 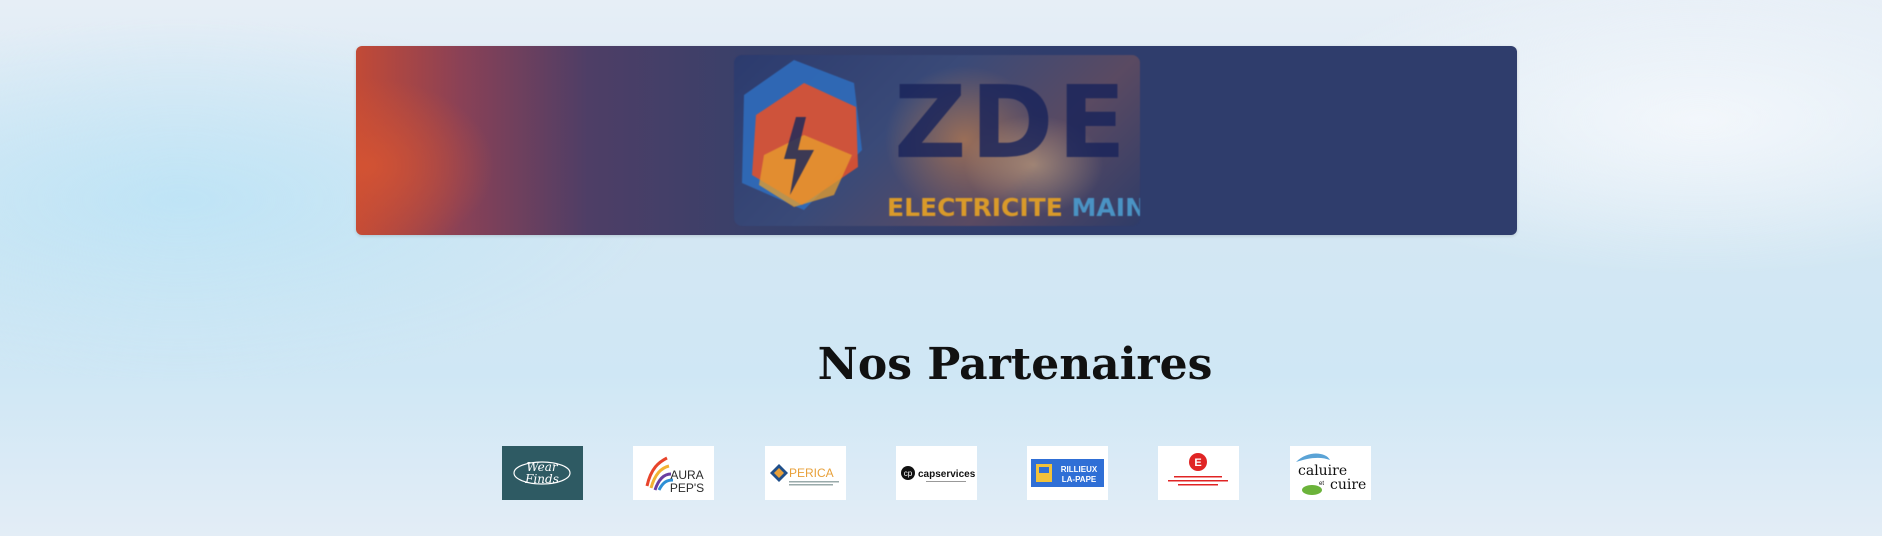 I want to click on svg-text: LA-PAPE, so click(x=1079, y=479).